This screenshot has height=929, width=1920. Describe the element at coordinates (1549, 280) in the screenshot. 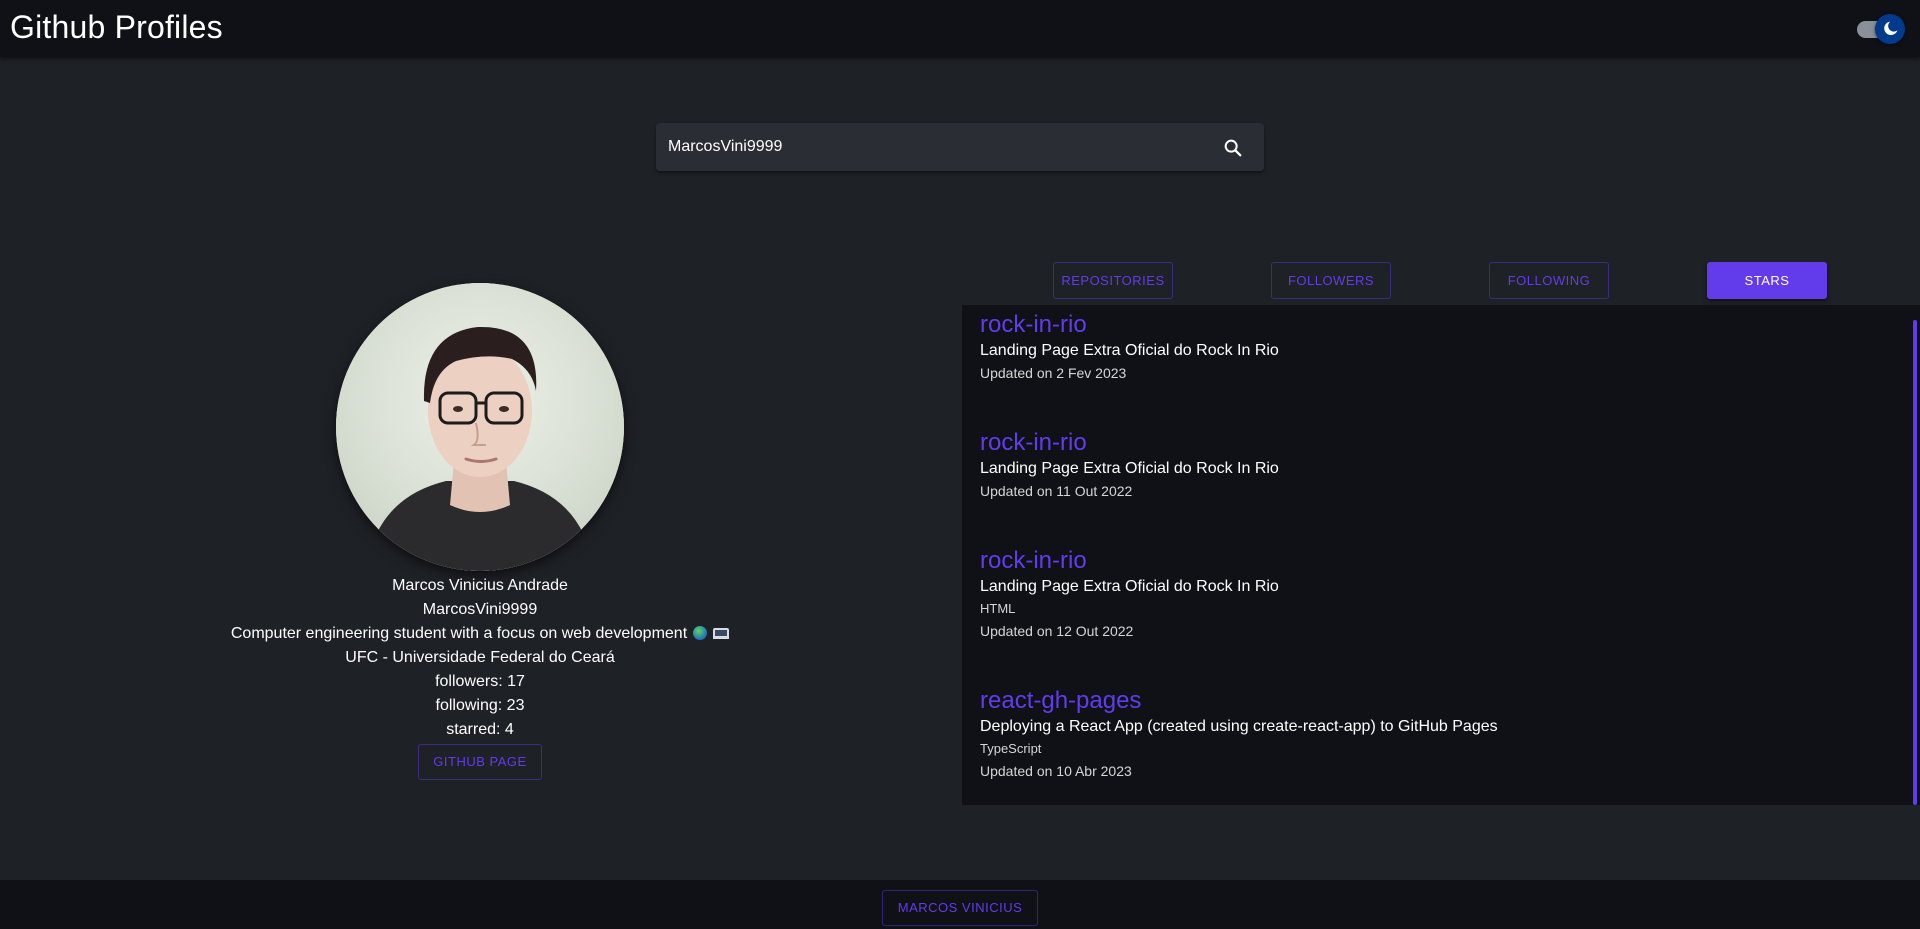

I see `tab-following: FOLLOWING` at that location.